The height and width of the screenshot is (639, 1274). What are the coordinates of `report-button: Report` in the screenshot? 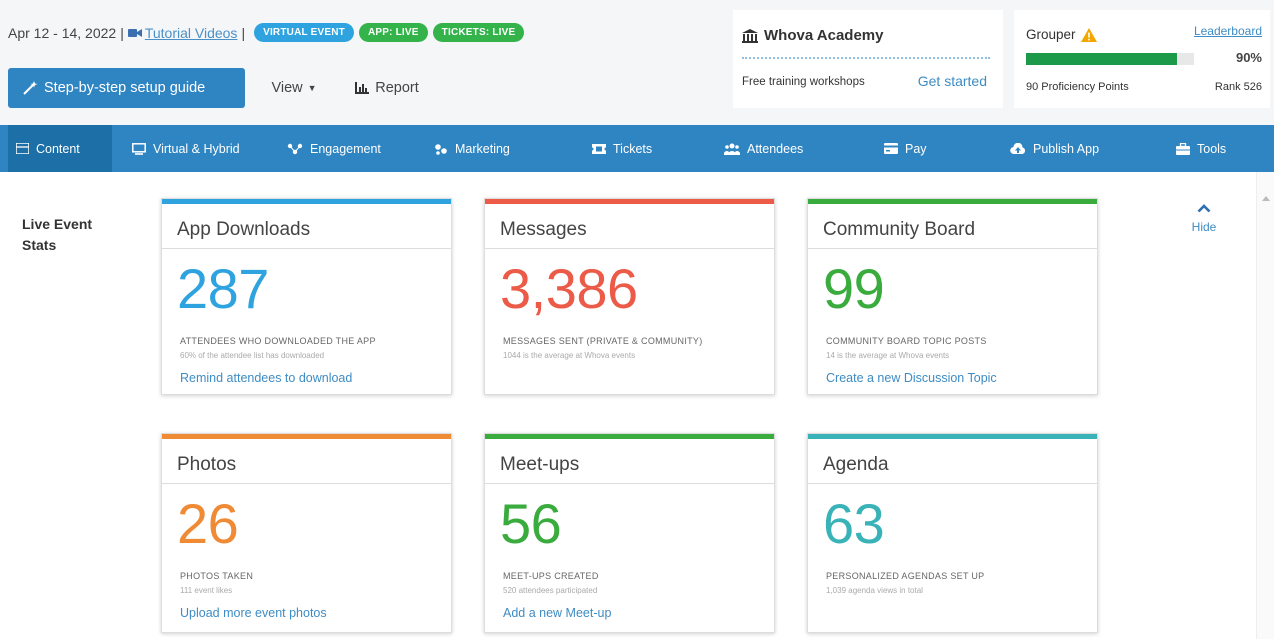 It's located at (387, 88).